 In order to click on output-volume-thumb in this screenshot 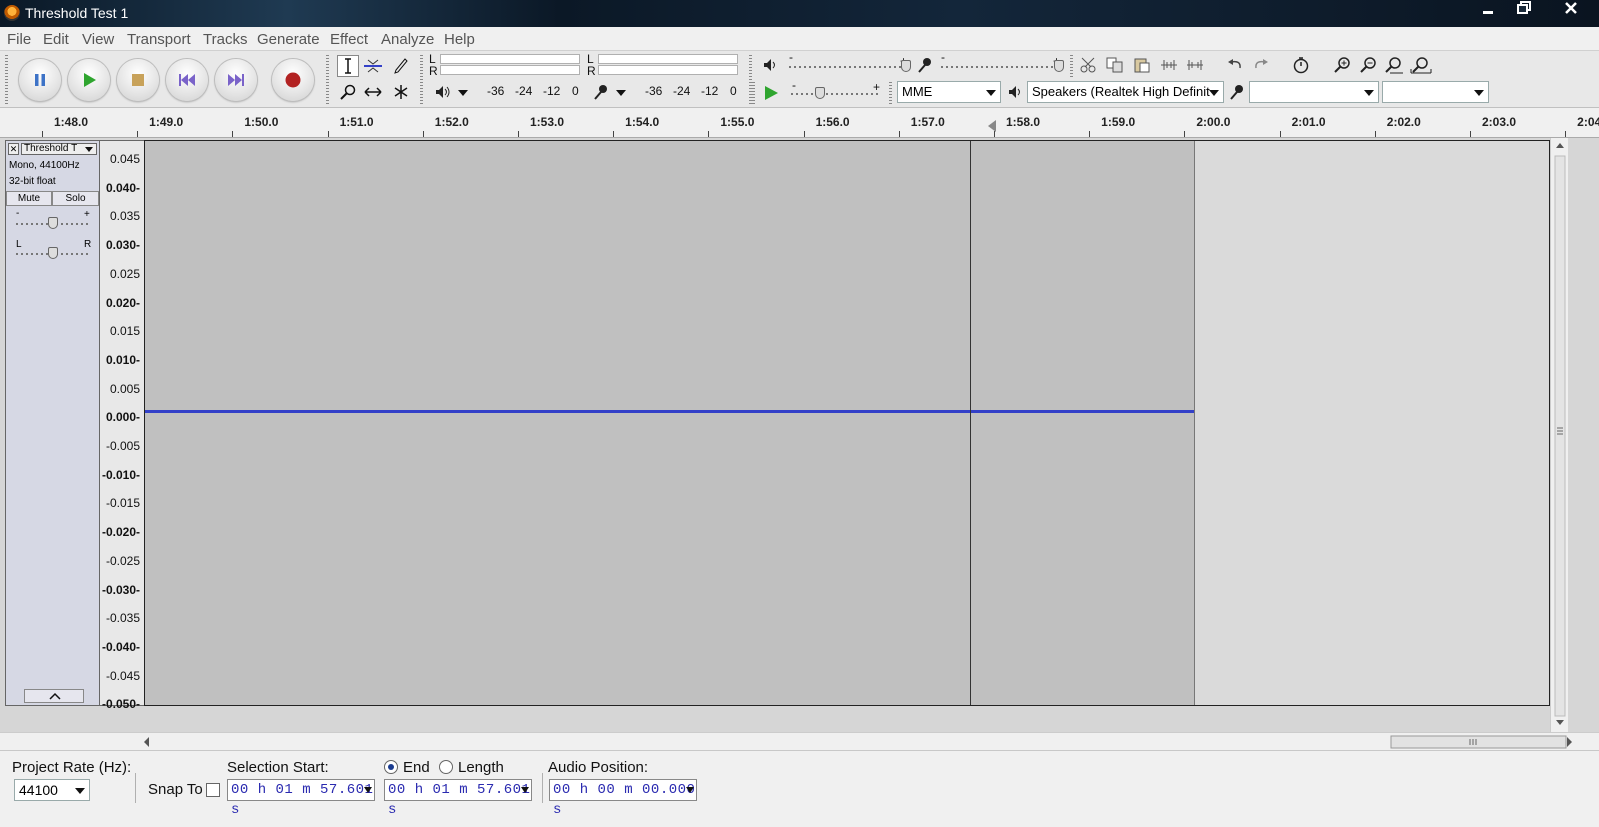, I will do `click(906, 66)`.